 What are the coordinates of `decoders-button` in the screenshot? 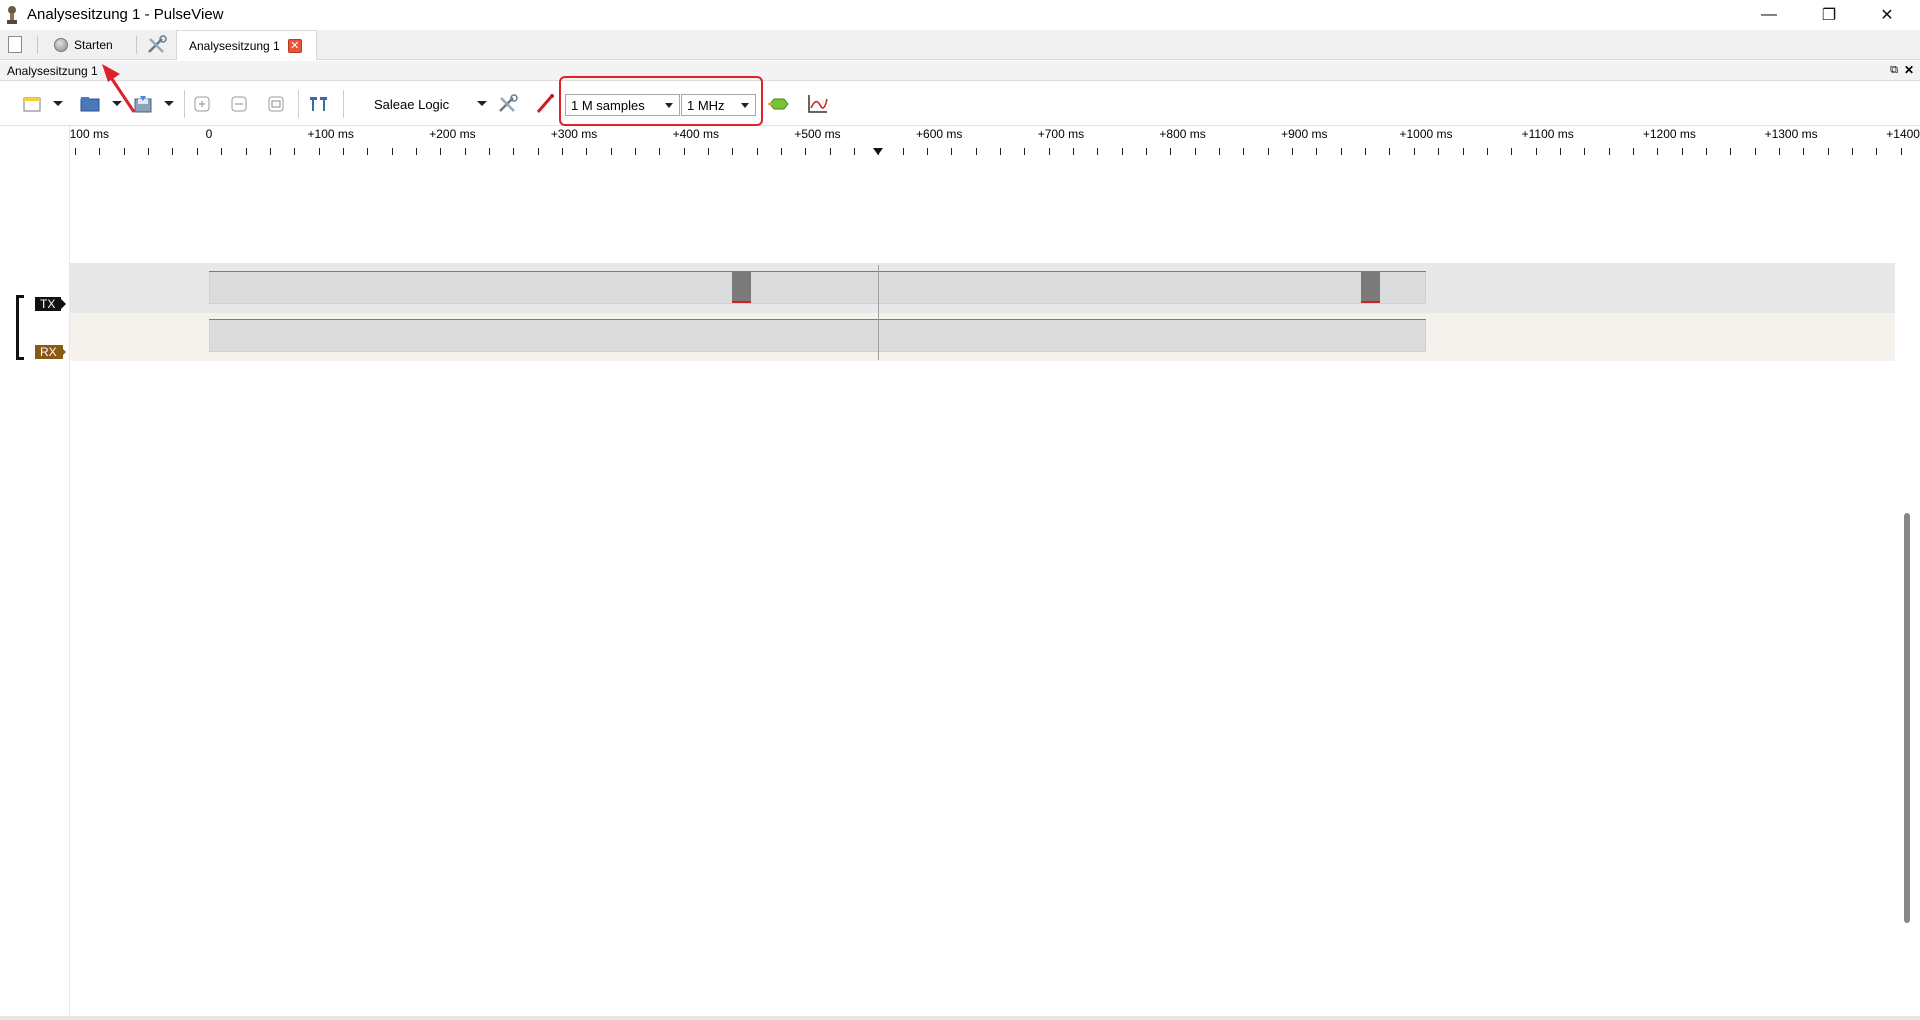 It's located at (779, 104).